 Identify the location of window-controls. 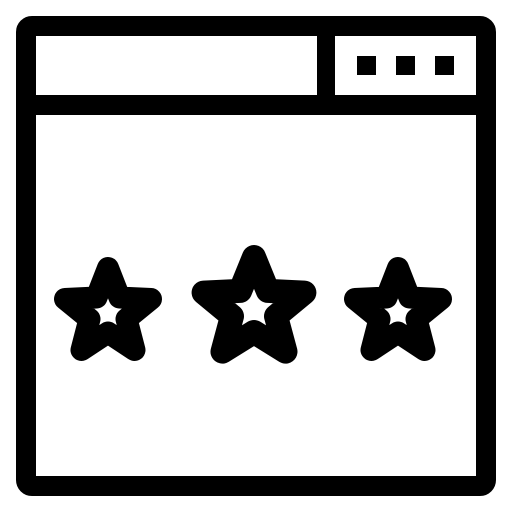
(405, 65).